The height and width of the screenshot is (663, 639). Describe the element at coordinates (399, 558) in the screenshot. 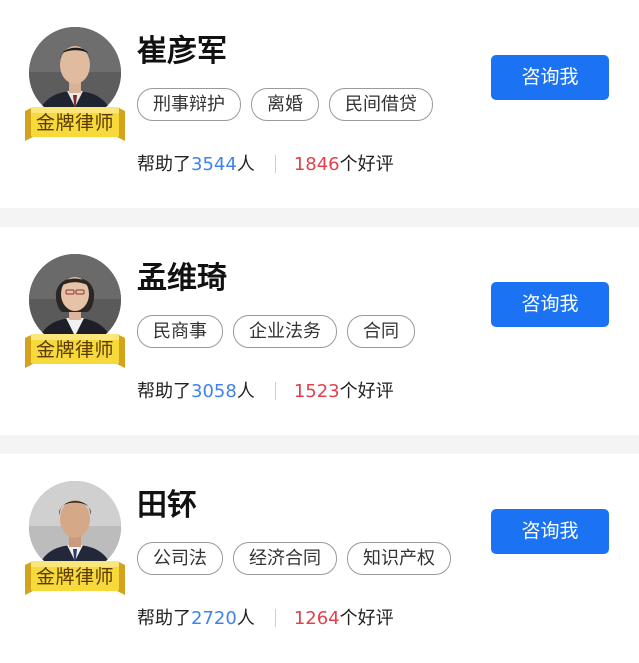

I see `specialty-tag: 知识产权` at that location.